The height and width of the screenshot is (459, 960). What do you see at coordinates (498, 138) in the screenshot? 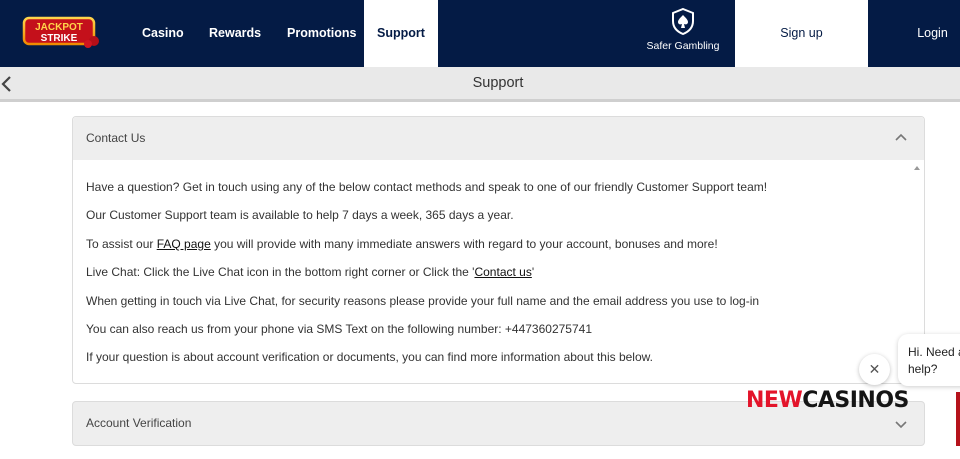
I see `contact-us-header: Contact Us` at bounding box center [498, 138].